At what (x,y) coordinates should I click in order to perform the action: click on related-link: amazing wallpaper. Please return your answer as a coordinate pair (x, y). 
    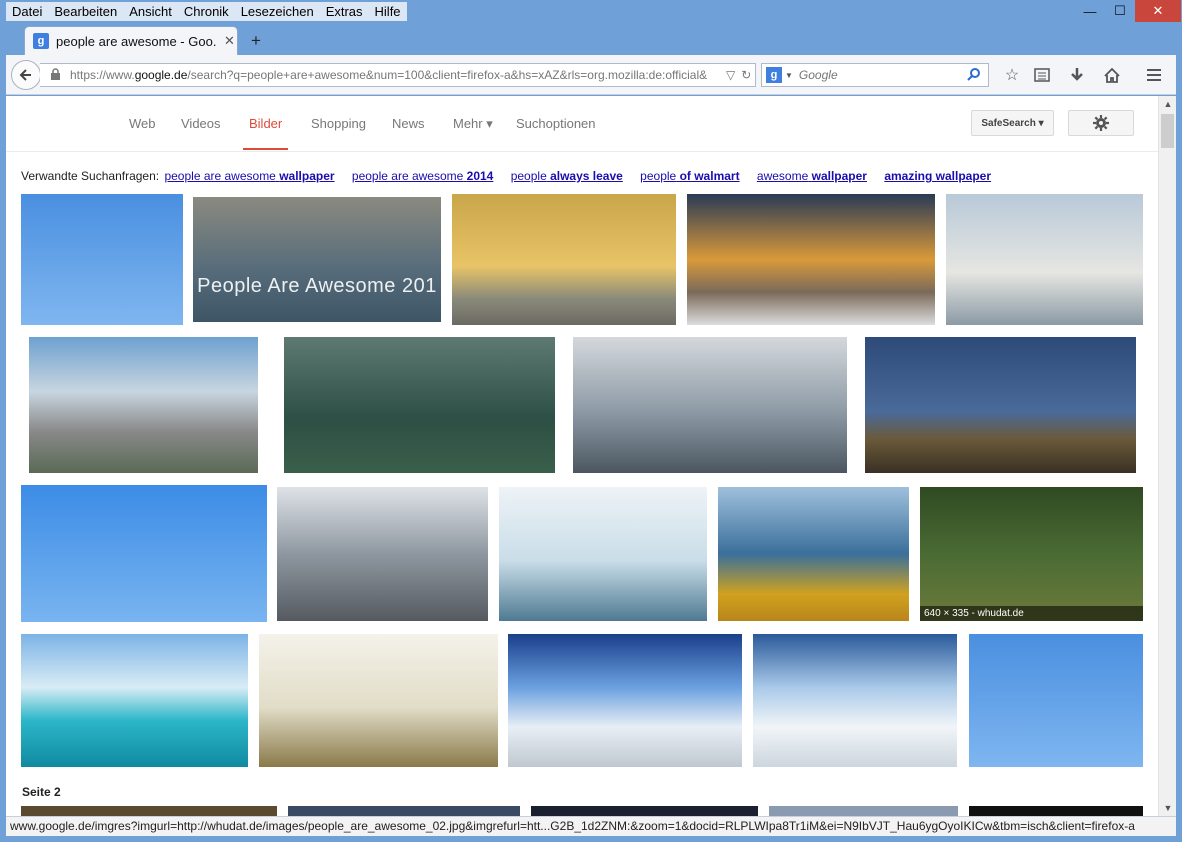
    Looking at the image, I should click on (937, 176).